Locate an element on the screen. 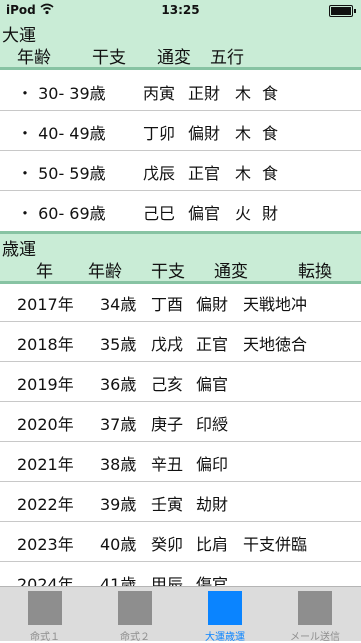 This screenshot has width=361, height=643. tab-label: 命式２ is located at coordinates (135, 637).